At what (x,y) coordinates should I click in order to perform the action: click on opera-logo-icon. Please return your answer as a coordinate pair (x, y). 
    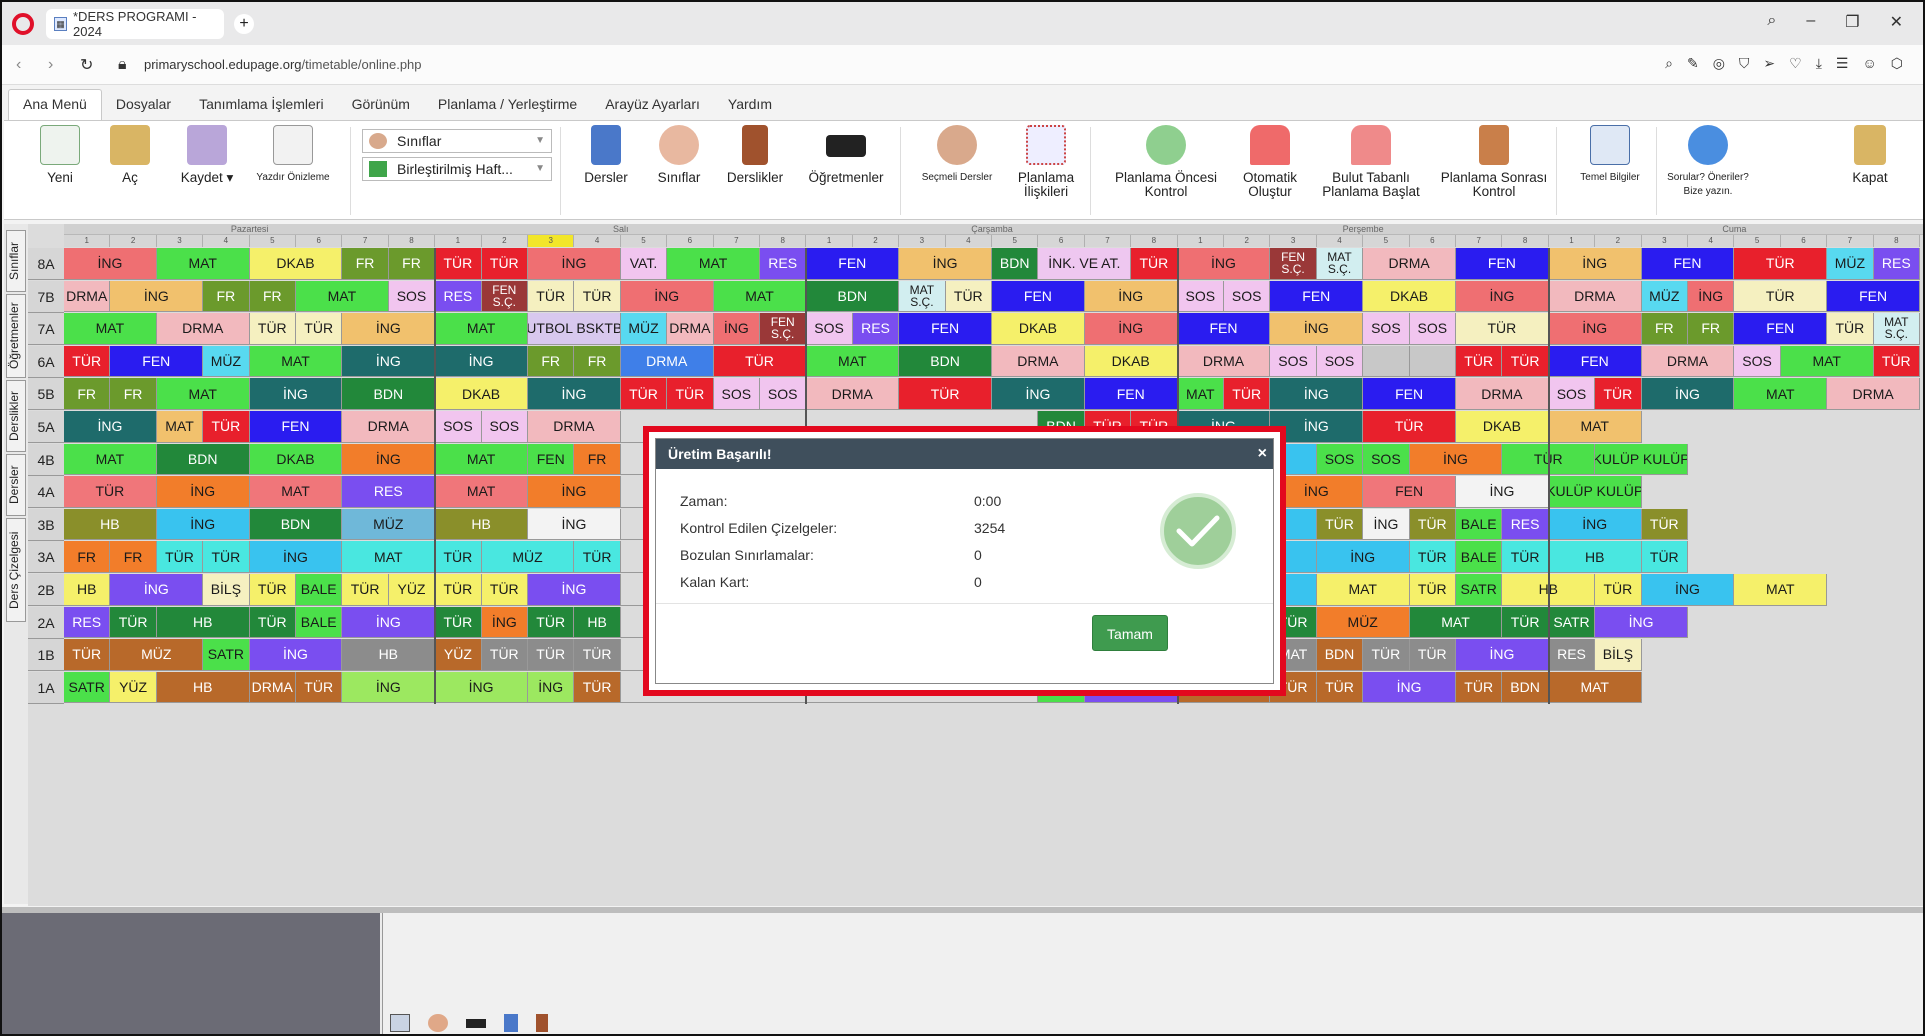
    Looking at the image, I should click on (23, 23).